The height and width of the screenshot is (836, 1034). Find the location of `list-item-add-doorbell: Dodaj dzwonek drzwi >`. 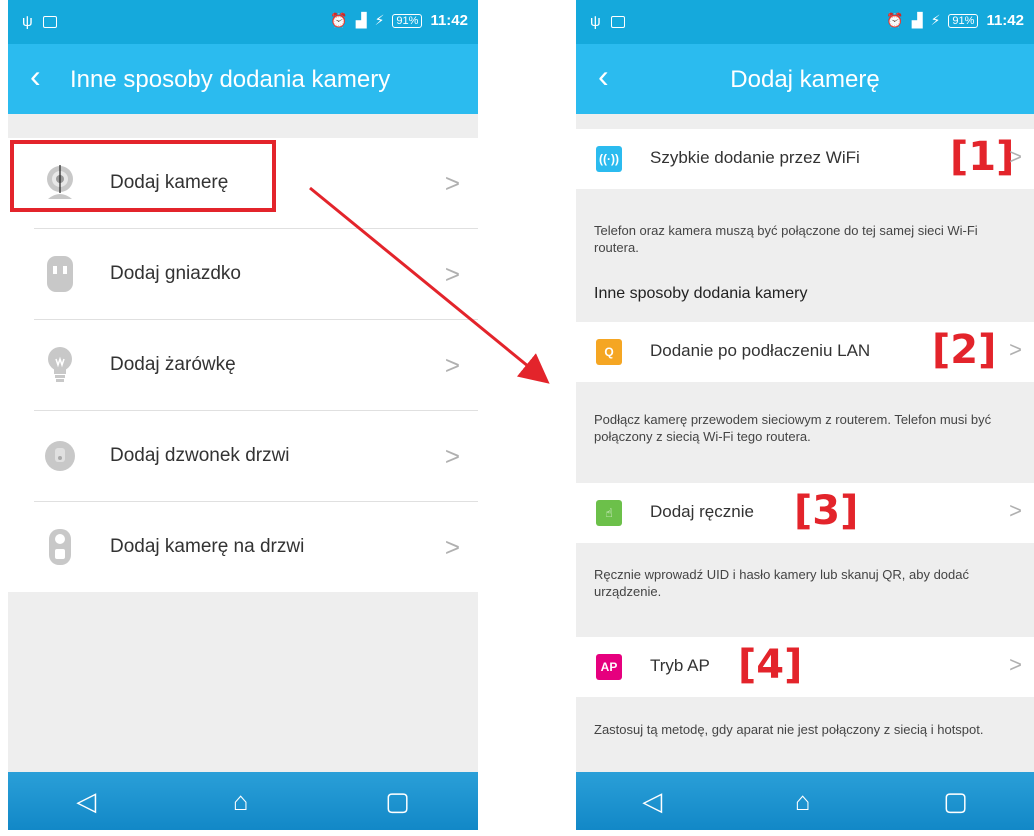

list-item-add-doorbell: Dodaj dzwonek drzwi > is located at coordinates (256, 456).